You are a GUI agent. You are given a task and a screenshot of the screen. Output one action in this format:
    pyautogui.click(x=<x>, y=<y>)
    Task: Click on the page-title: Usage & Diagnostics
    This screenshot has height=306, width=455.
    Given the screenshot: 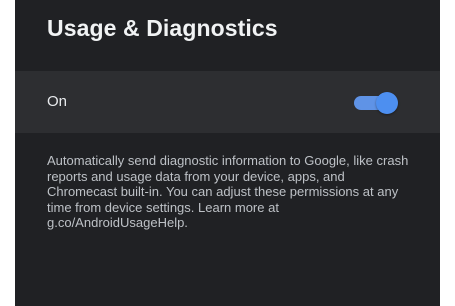 What is the action you would take?
    pyautogui.click(x=162, y=28)
    